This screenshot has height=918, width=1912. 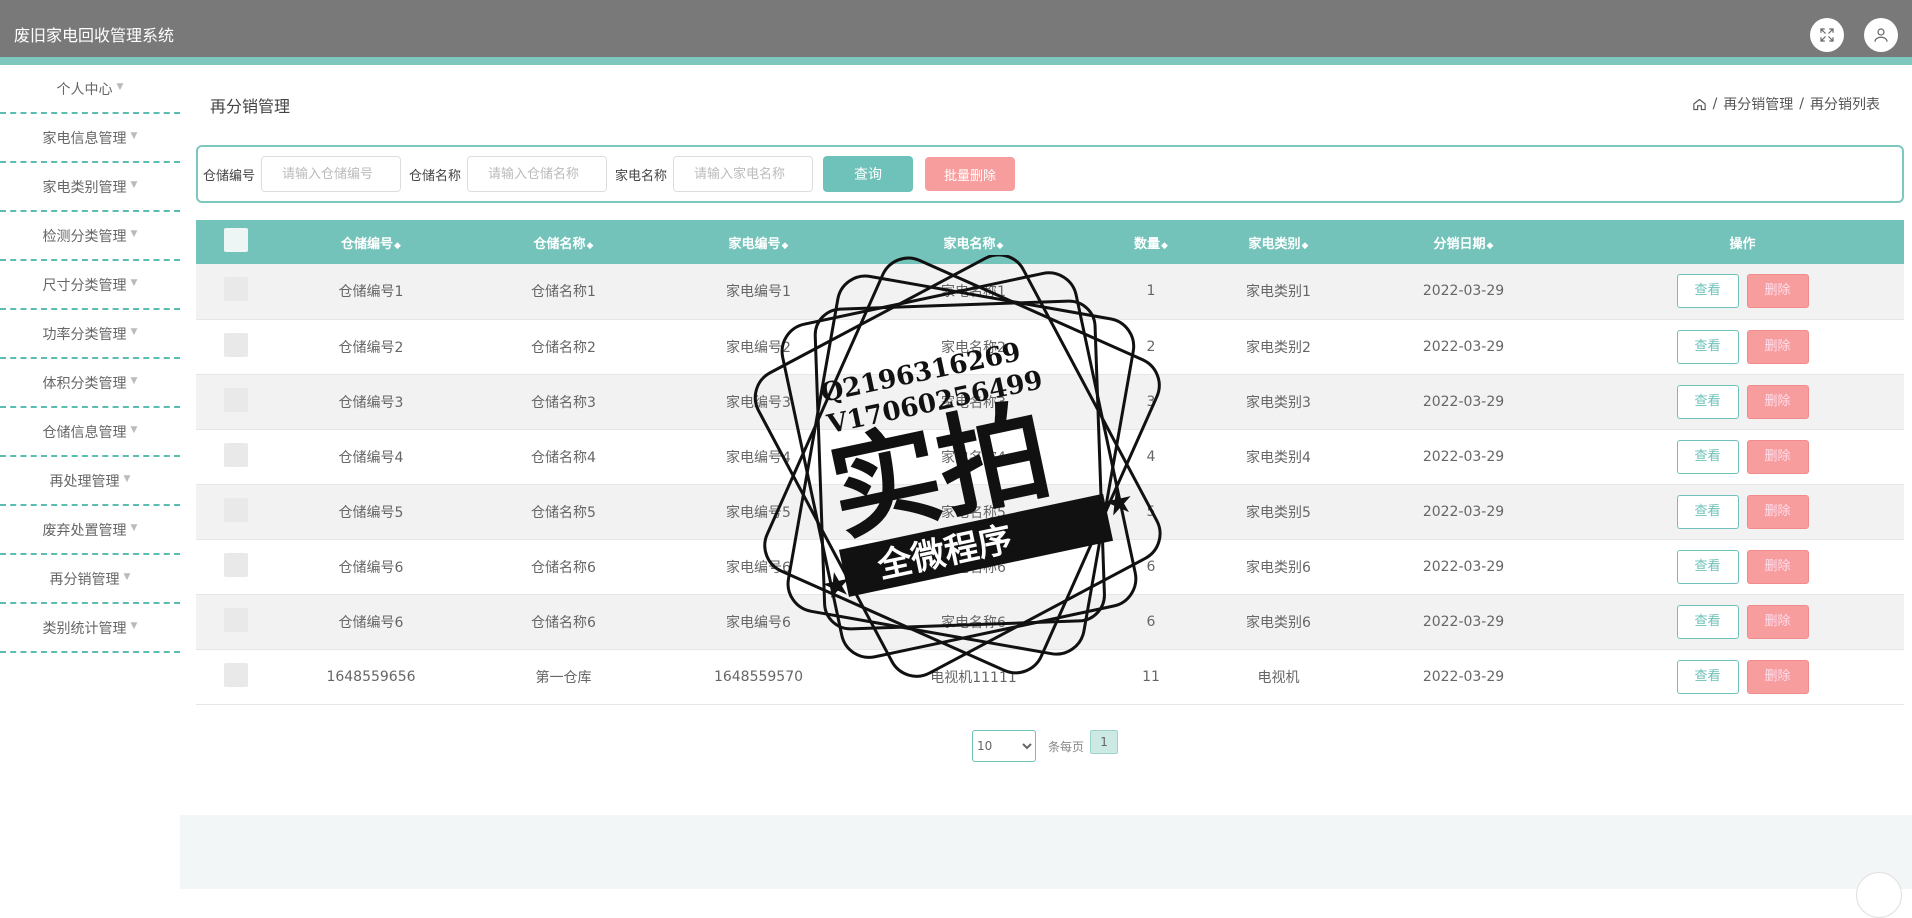 What do you see at coordinates (1045, 746) in the screenshot?
I see `pagination: 10 条每页 1` at bounding box center [1045, 746].